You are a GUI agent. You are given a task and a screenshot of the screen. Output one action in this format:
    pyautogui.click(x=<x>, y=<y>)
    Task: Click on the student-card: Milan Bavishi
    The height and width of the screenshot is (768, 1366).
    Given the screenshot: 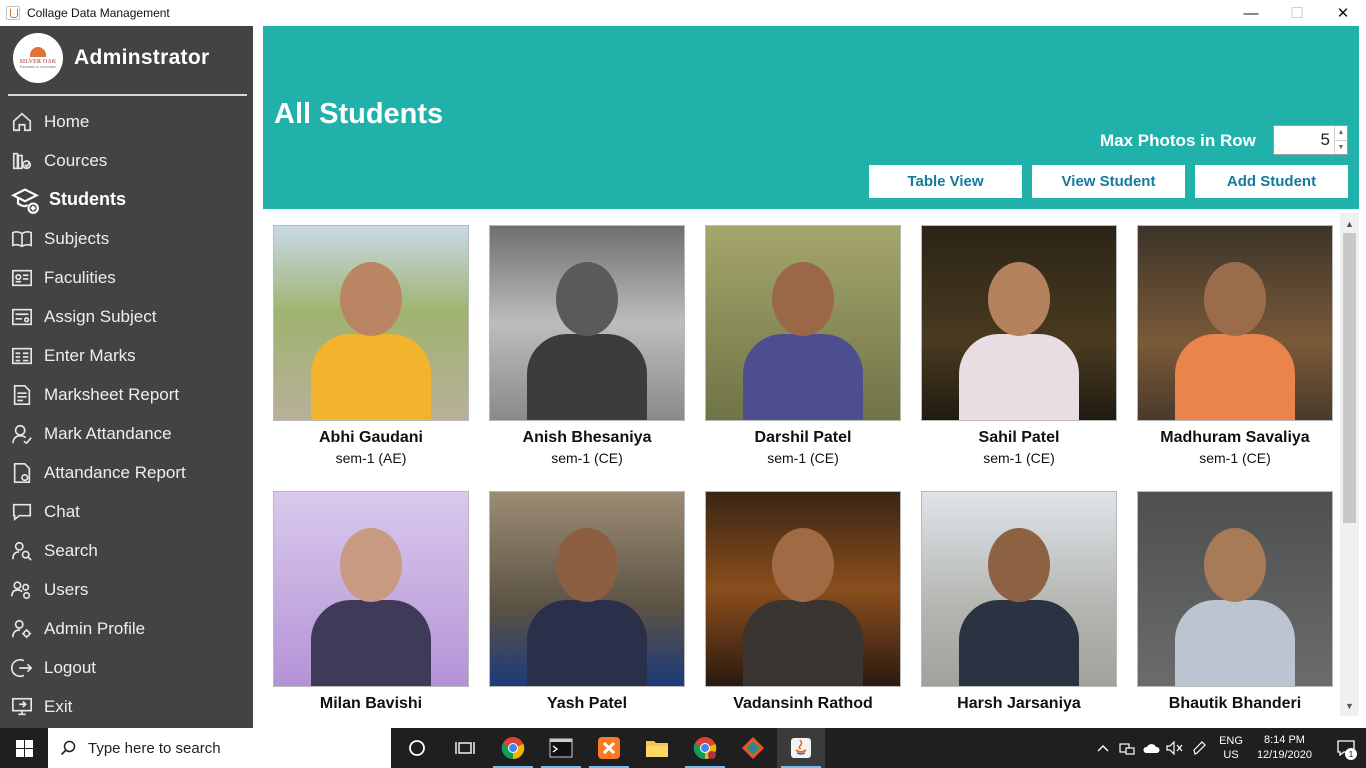 What is the action you would take?
    pyautogui.click(x=371, y=603)
    